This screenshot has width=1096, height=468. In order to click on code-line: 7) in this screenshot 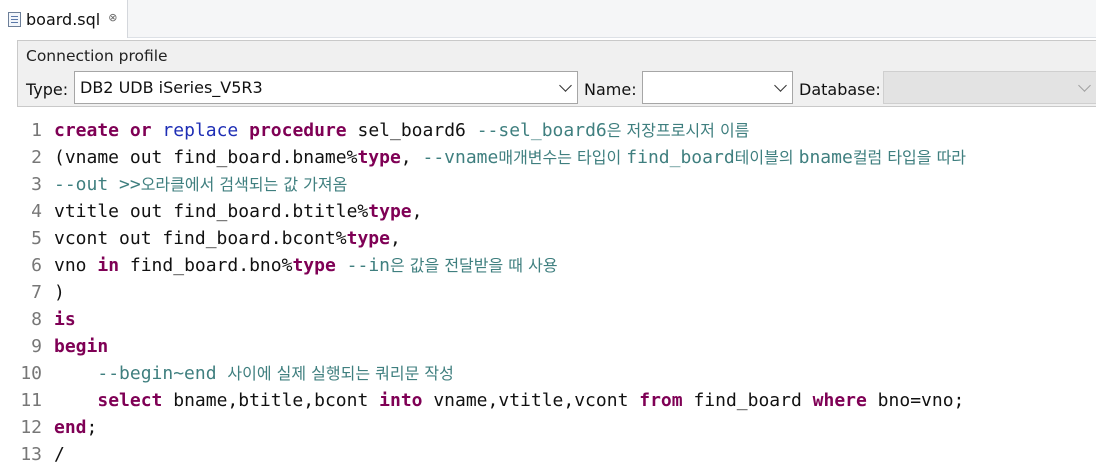, I will do `click(548, 292)`.